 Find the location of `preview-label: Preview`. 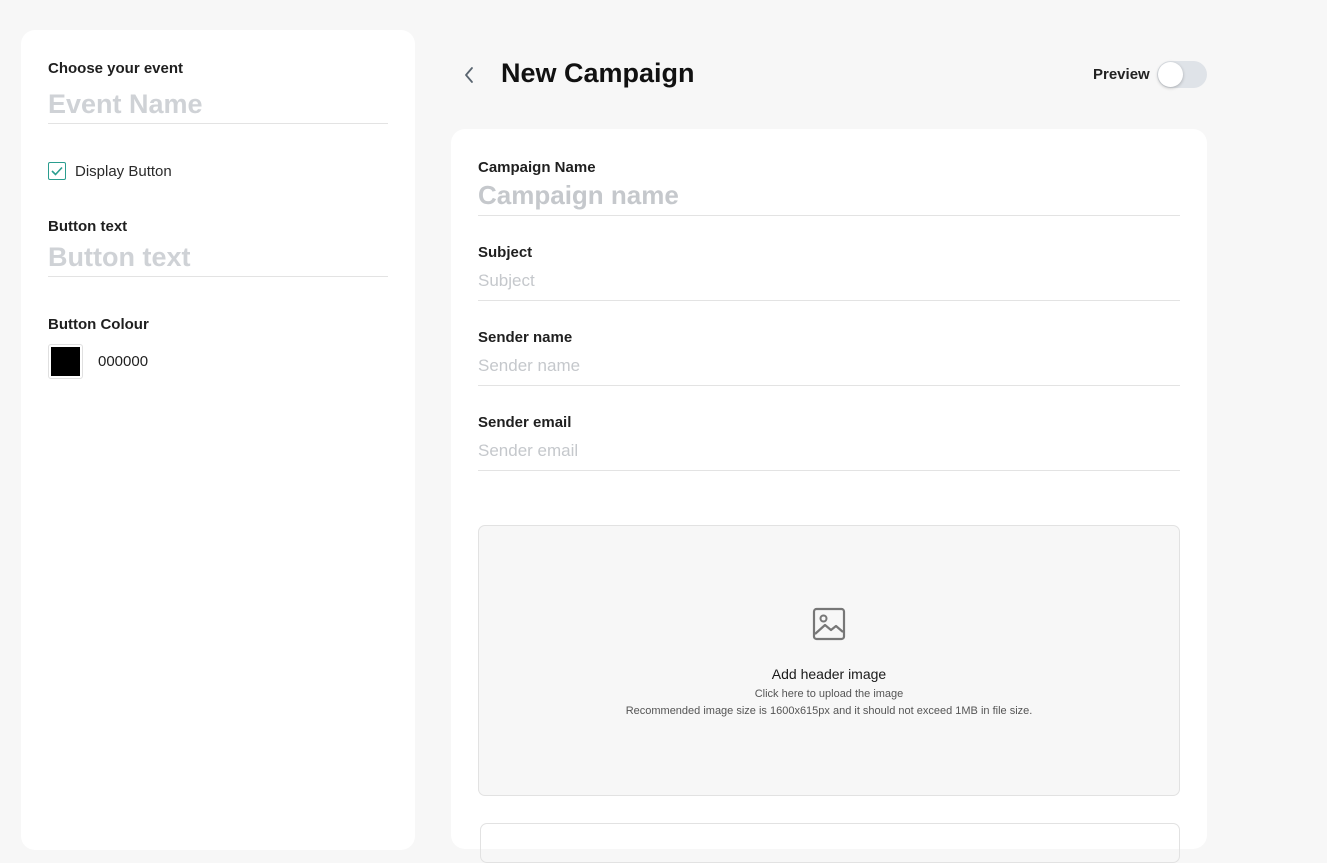

preview-label: Preview is located at coordinates (1121, 74).